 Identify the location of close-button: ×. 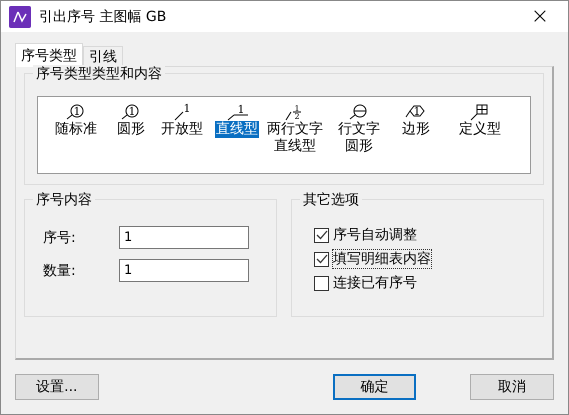
(540, 17).